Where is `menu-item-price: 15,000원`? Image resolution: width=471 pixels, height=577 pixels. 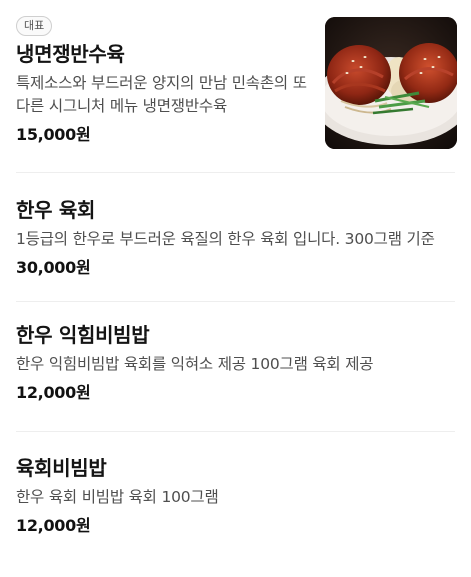 menu-item-price: 15,000원 is located at coordinates (53, 134).